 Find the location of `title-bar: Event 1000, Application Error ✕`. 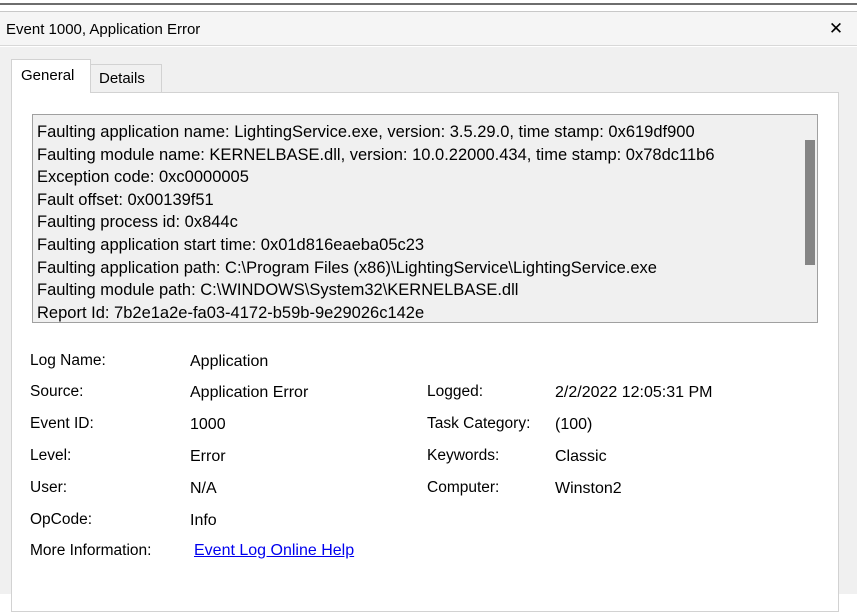

title-bar: Event 1000, Application Error ✕ is located at coordinates (428, 29).